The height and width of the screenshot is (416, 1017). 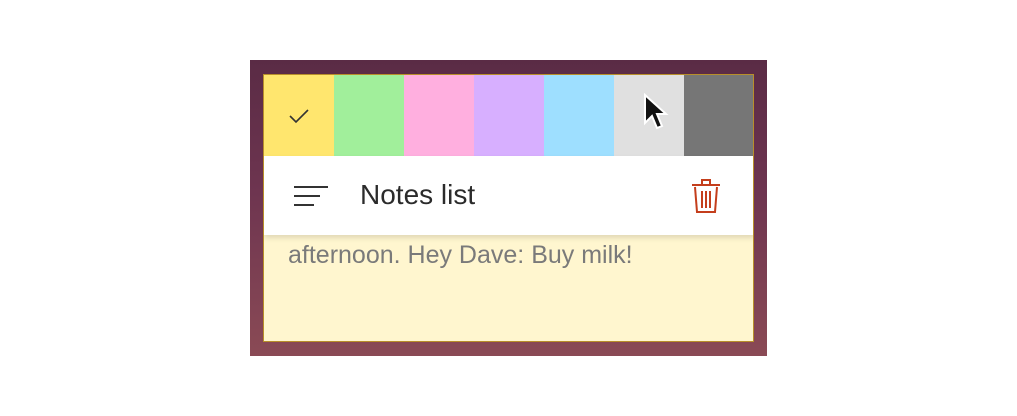 I want to click on color-swatch-pink, so click(x=439, y=115).